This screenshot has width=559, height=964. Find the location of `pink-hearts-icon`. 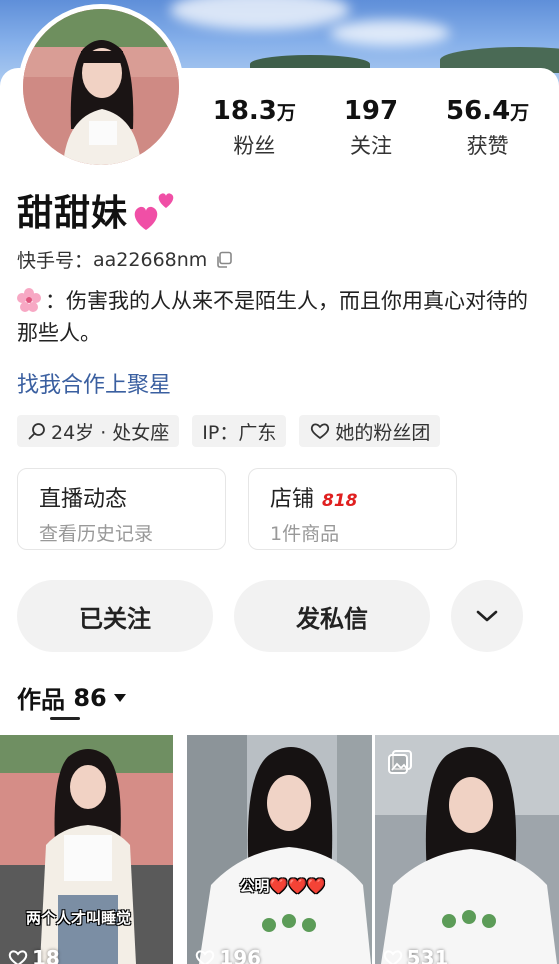

pink-hearts-icon is located at coordinates (154, 211).